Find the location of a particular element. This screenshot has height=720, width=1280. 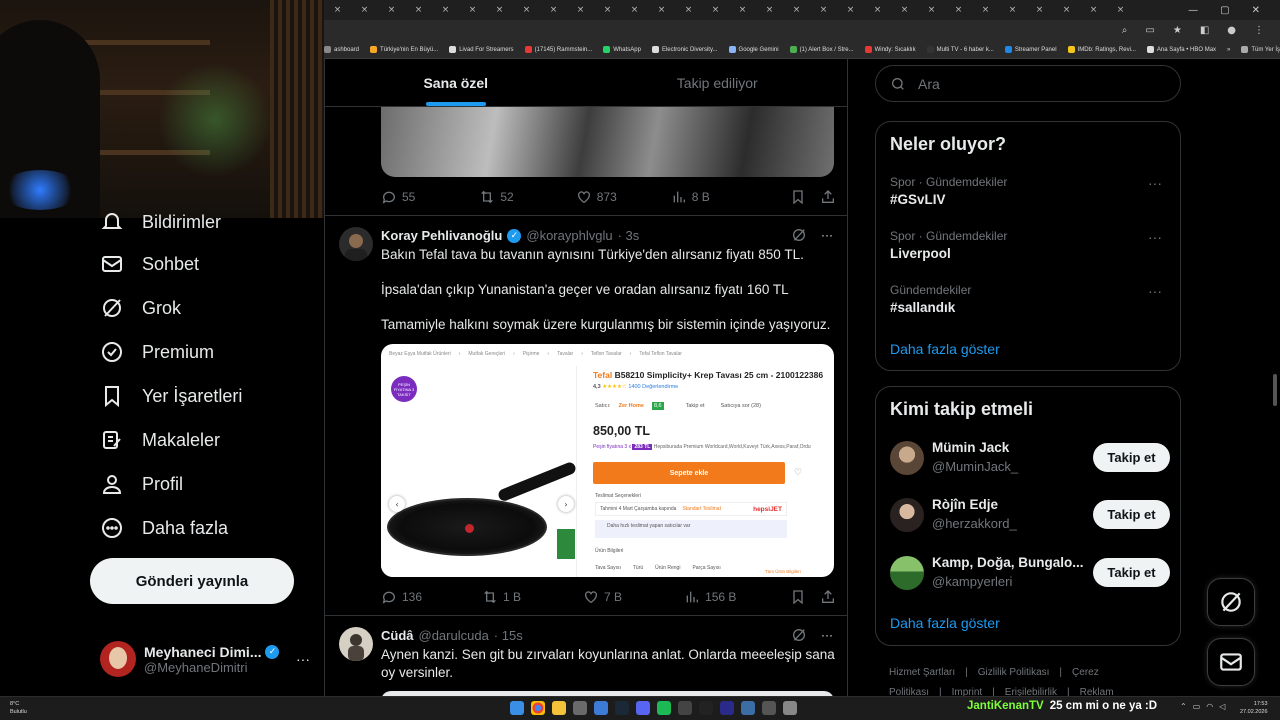

prev-arrow-icon: ‹ is located at coordinates (397, 504).